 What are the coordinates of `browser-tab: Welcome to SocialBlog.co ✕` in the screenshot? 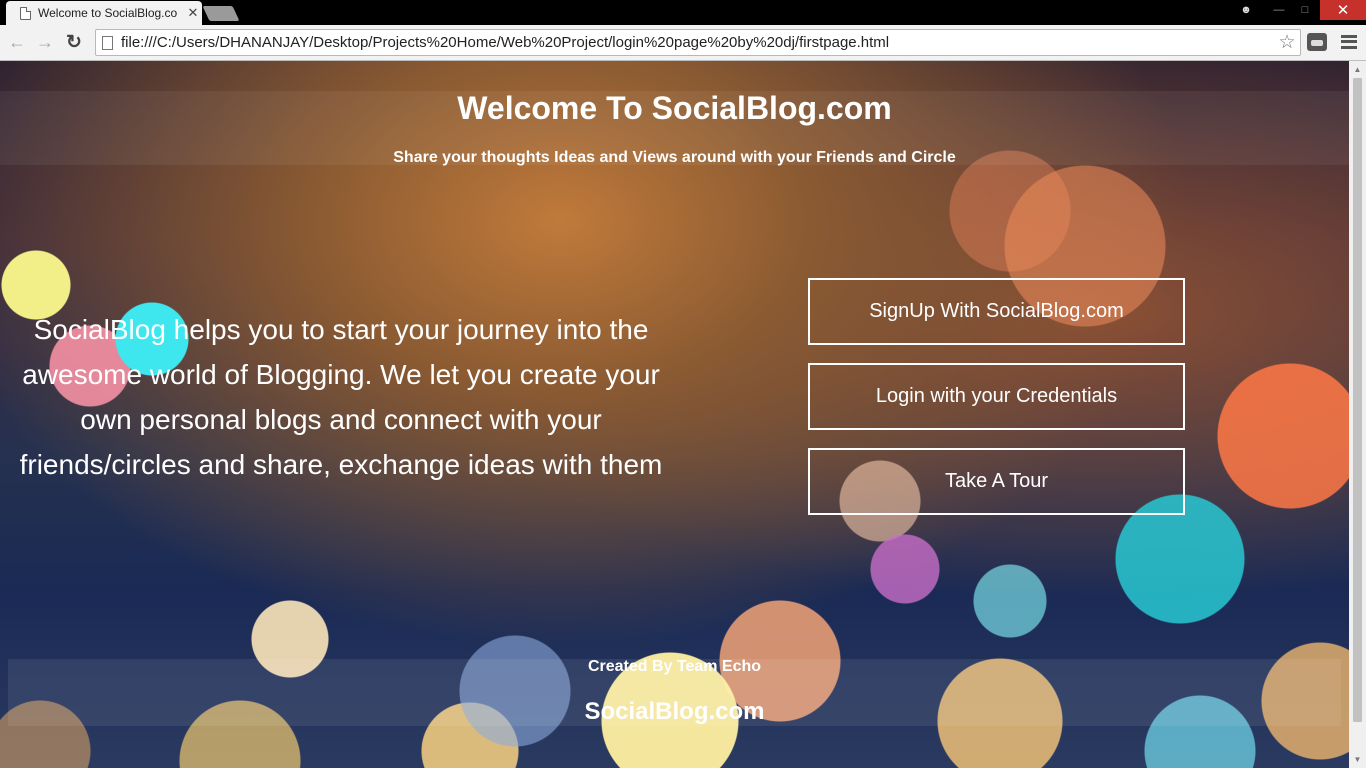 It's located at (104, 13).